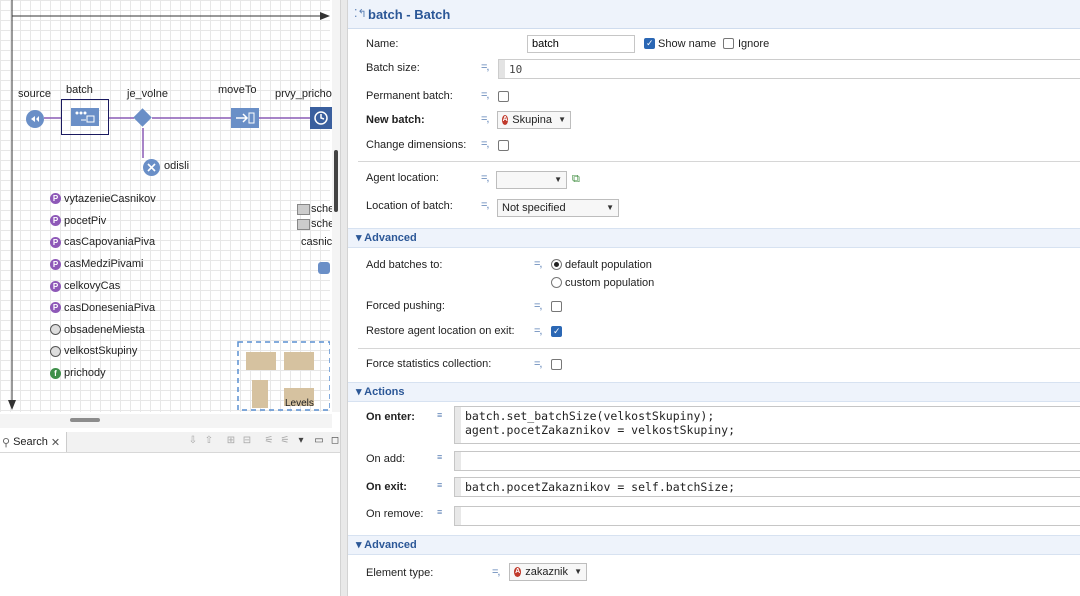 The width and height of the screenshot is (1080, 596). I want to click on editor-gutter, so click(458, 425).